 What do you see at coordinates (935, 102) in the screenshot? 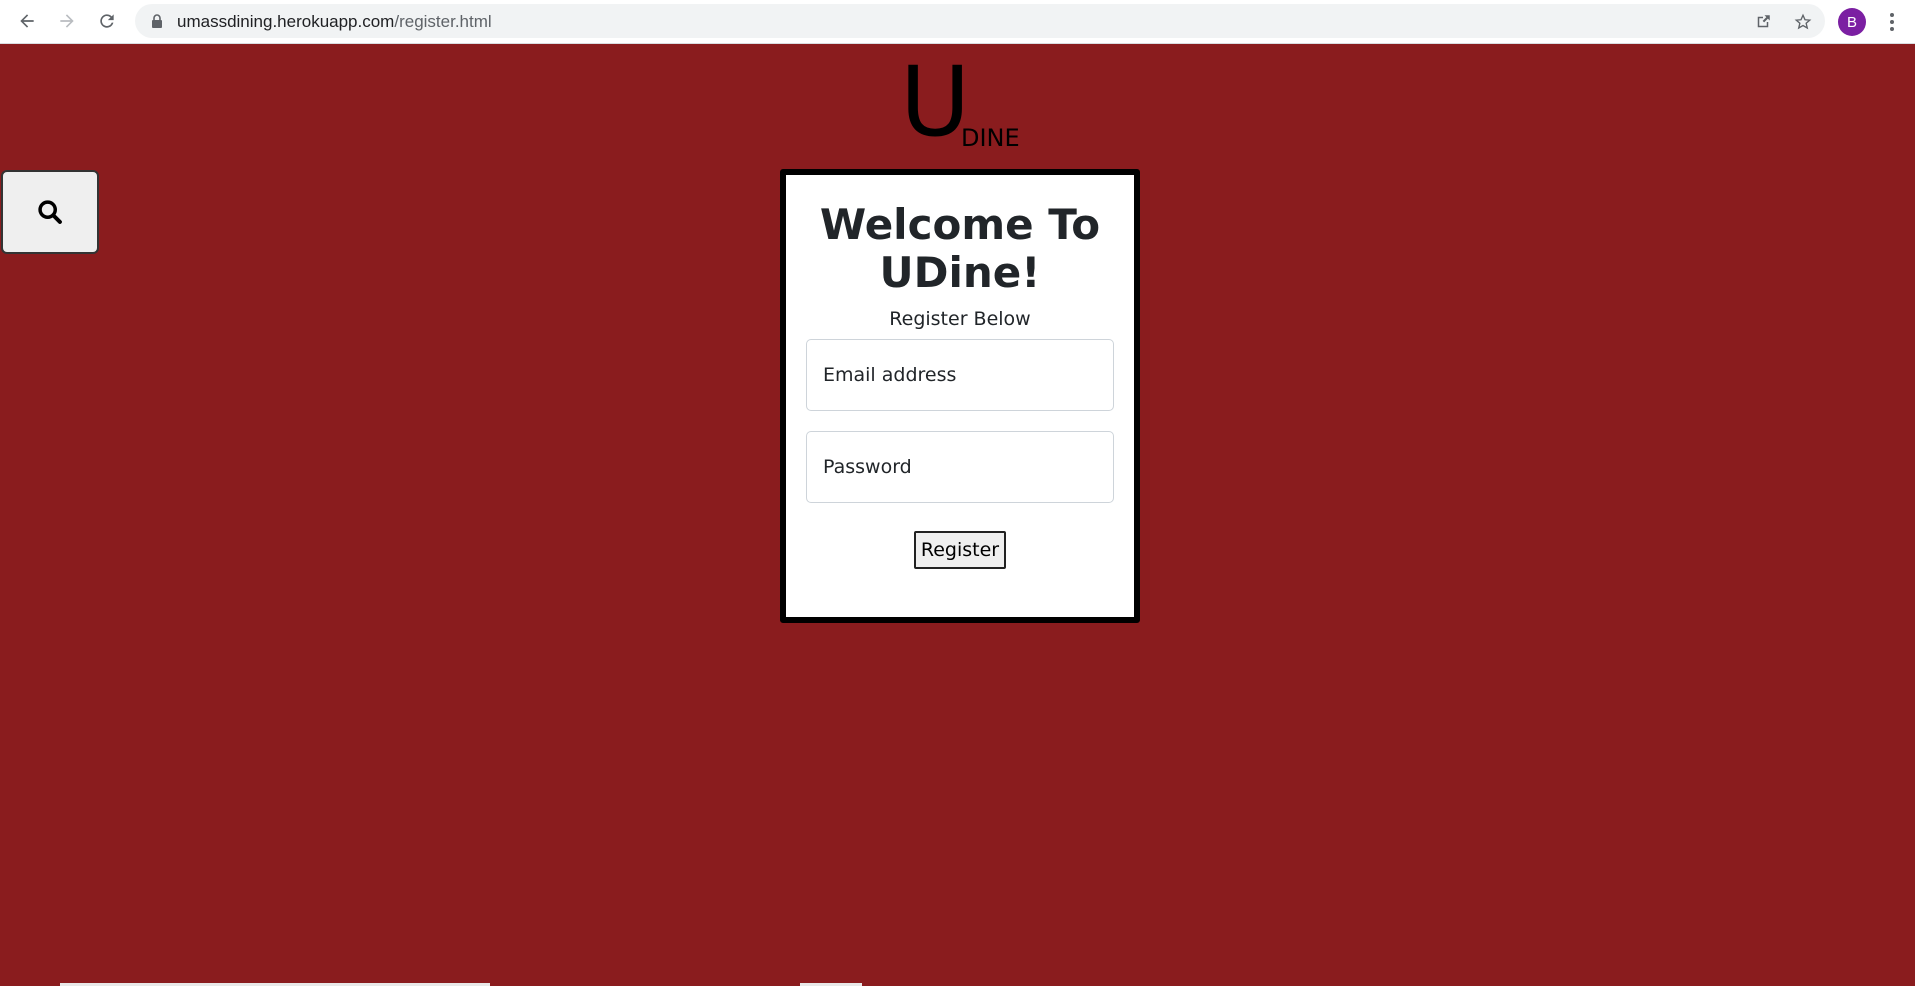
I see `logo-letter: U` at bounding box center [935, 102].